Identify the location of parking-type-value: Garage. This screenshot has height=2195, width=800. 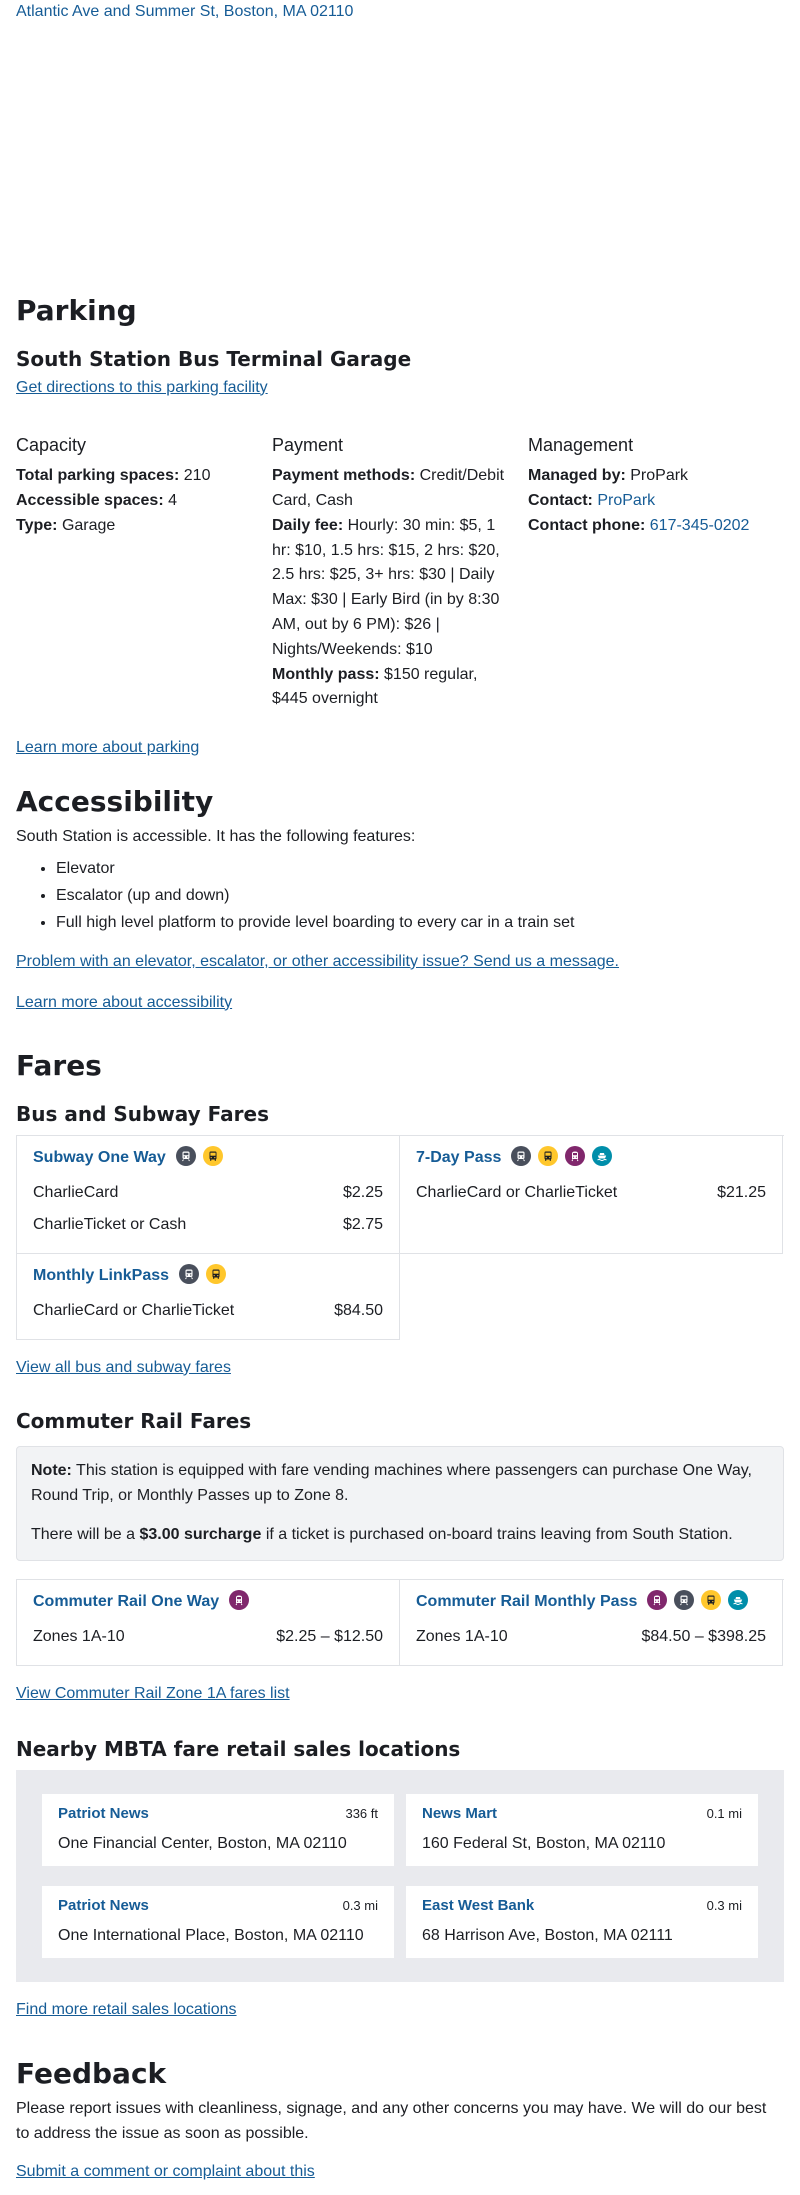
(88, 525).